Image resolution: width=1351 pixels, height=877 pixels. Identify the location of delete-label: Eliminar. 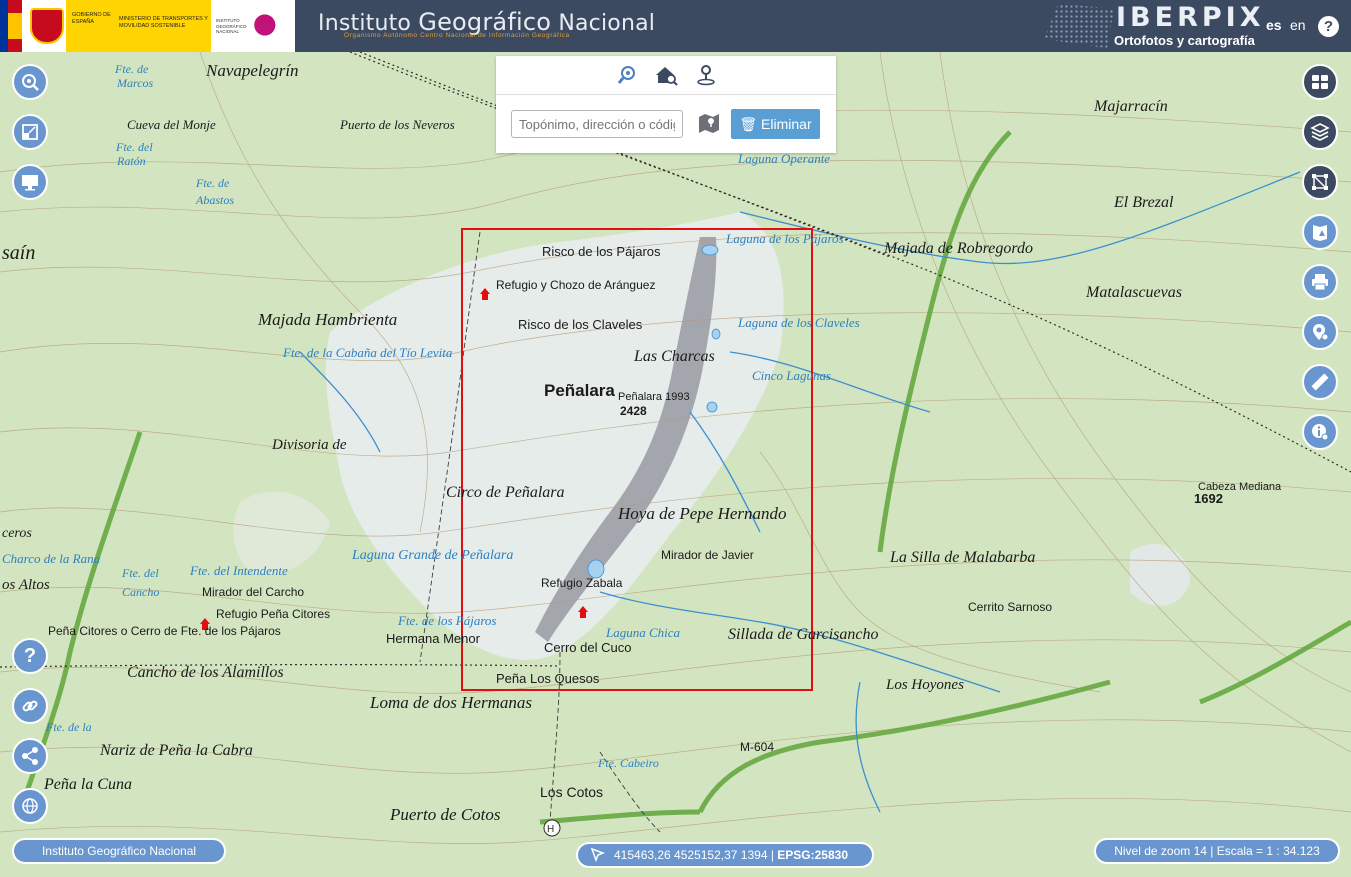
(786, 124).